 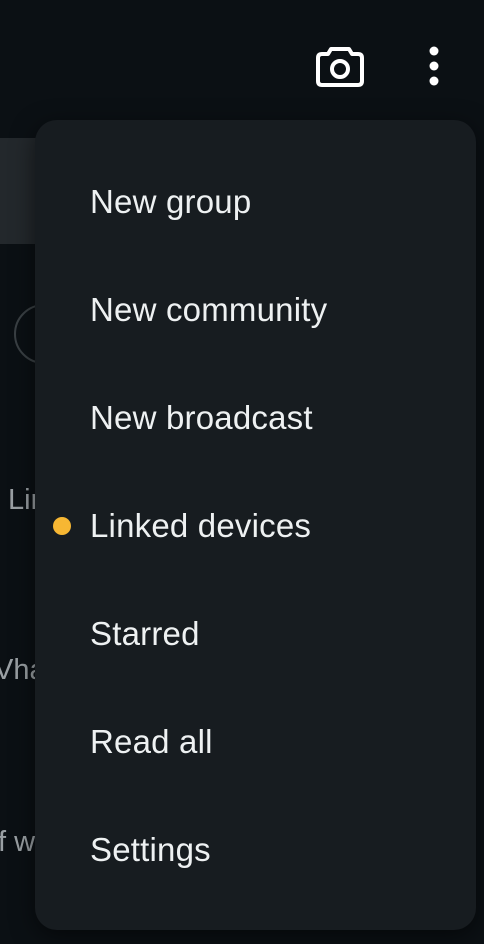 What do you see at coordinates (255, 634) in the screenshot?
I see `menu-item-starred: Starred` at bounding box center [255, 634].